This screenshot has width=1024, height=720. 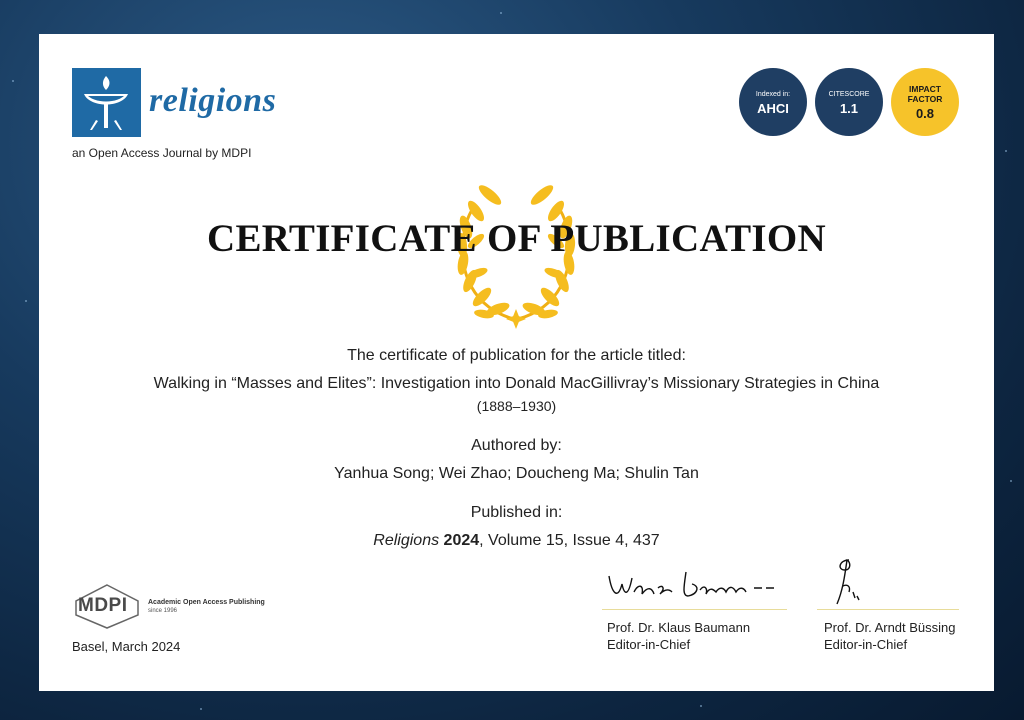 I want to click on journal-italic-name: Religions, so click(x=406, y=540).